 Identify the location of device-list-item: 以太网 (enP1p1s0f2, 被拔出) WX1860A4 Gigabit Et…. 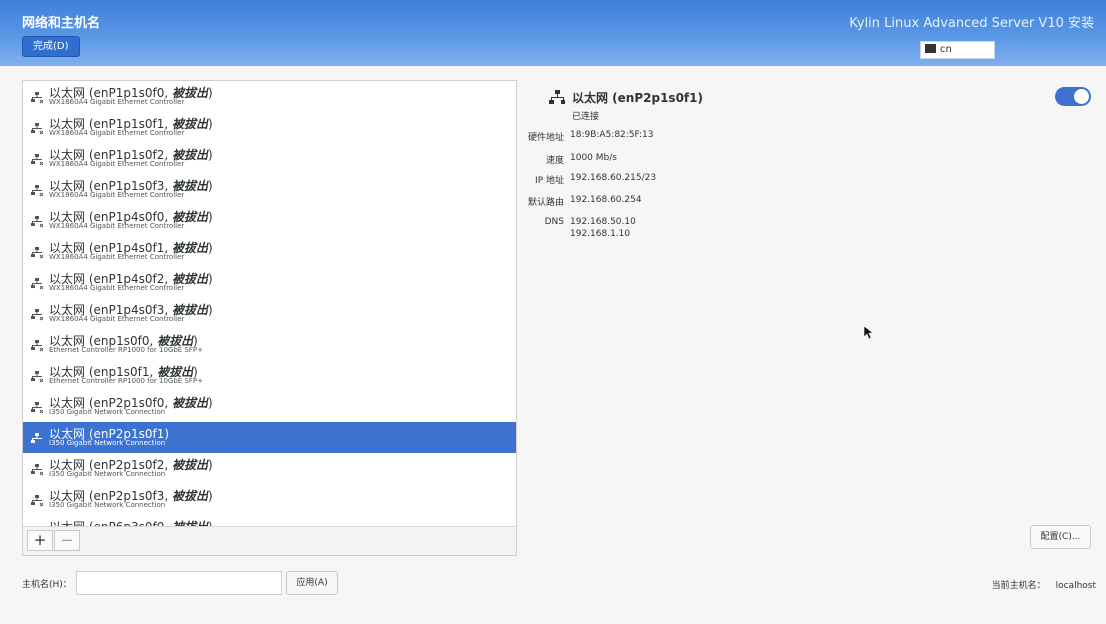
(269, 158).